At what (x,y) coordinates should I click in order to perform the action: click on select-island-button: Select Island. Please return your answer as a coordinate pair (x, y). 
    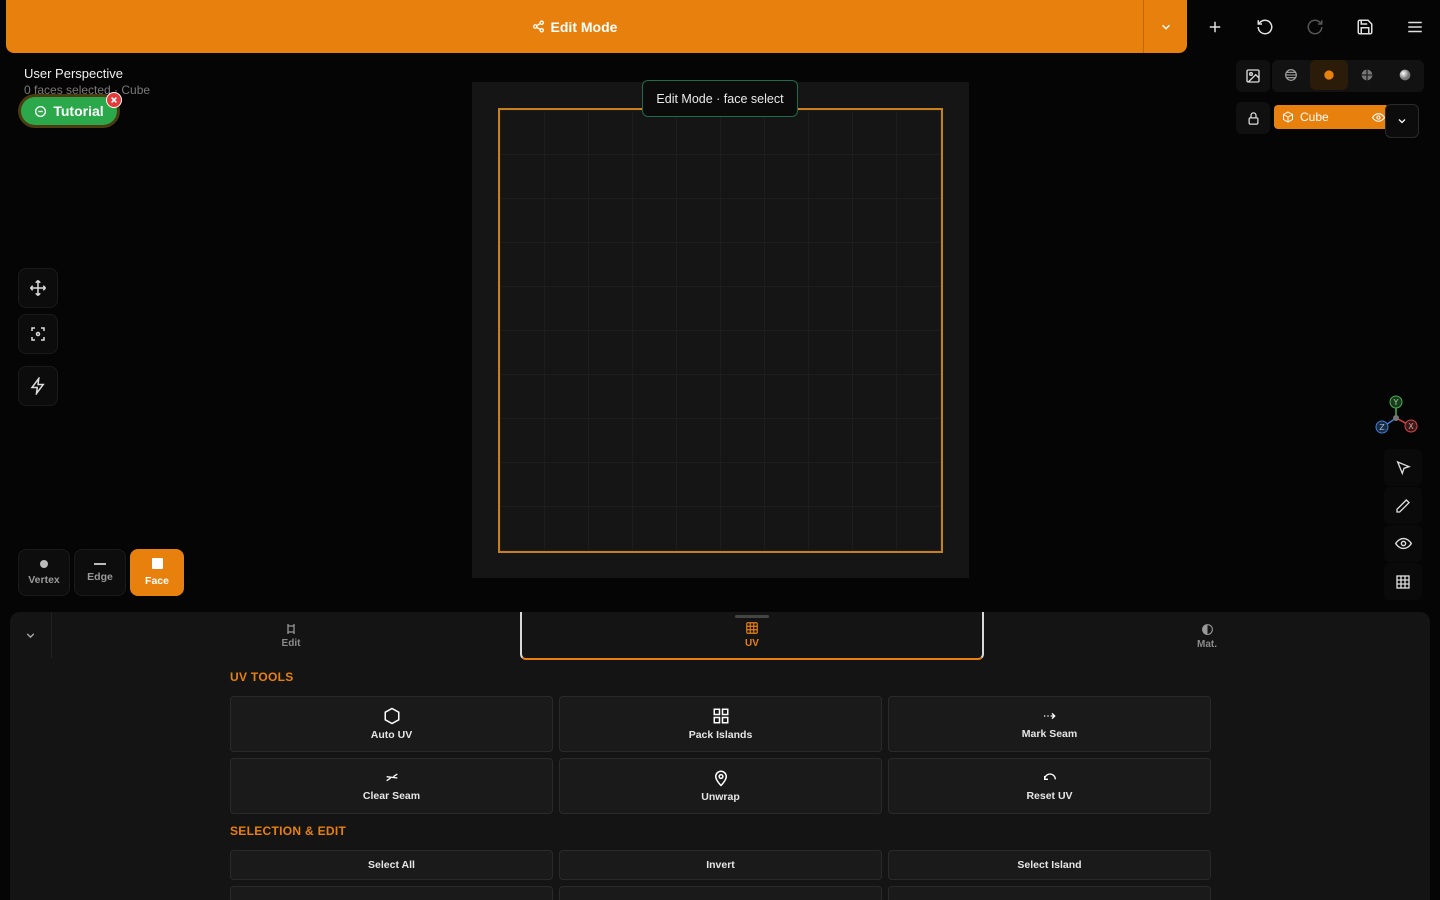
    Looking at the image, I should click on (1049, 865).